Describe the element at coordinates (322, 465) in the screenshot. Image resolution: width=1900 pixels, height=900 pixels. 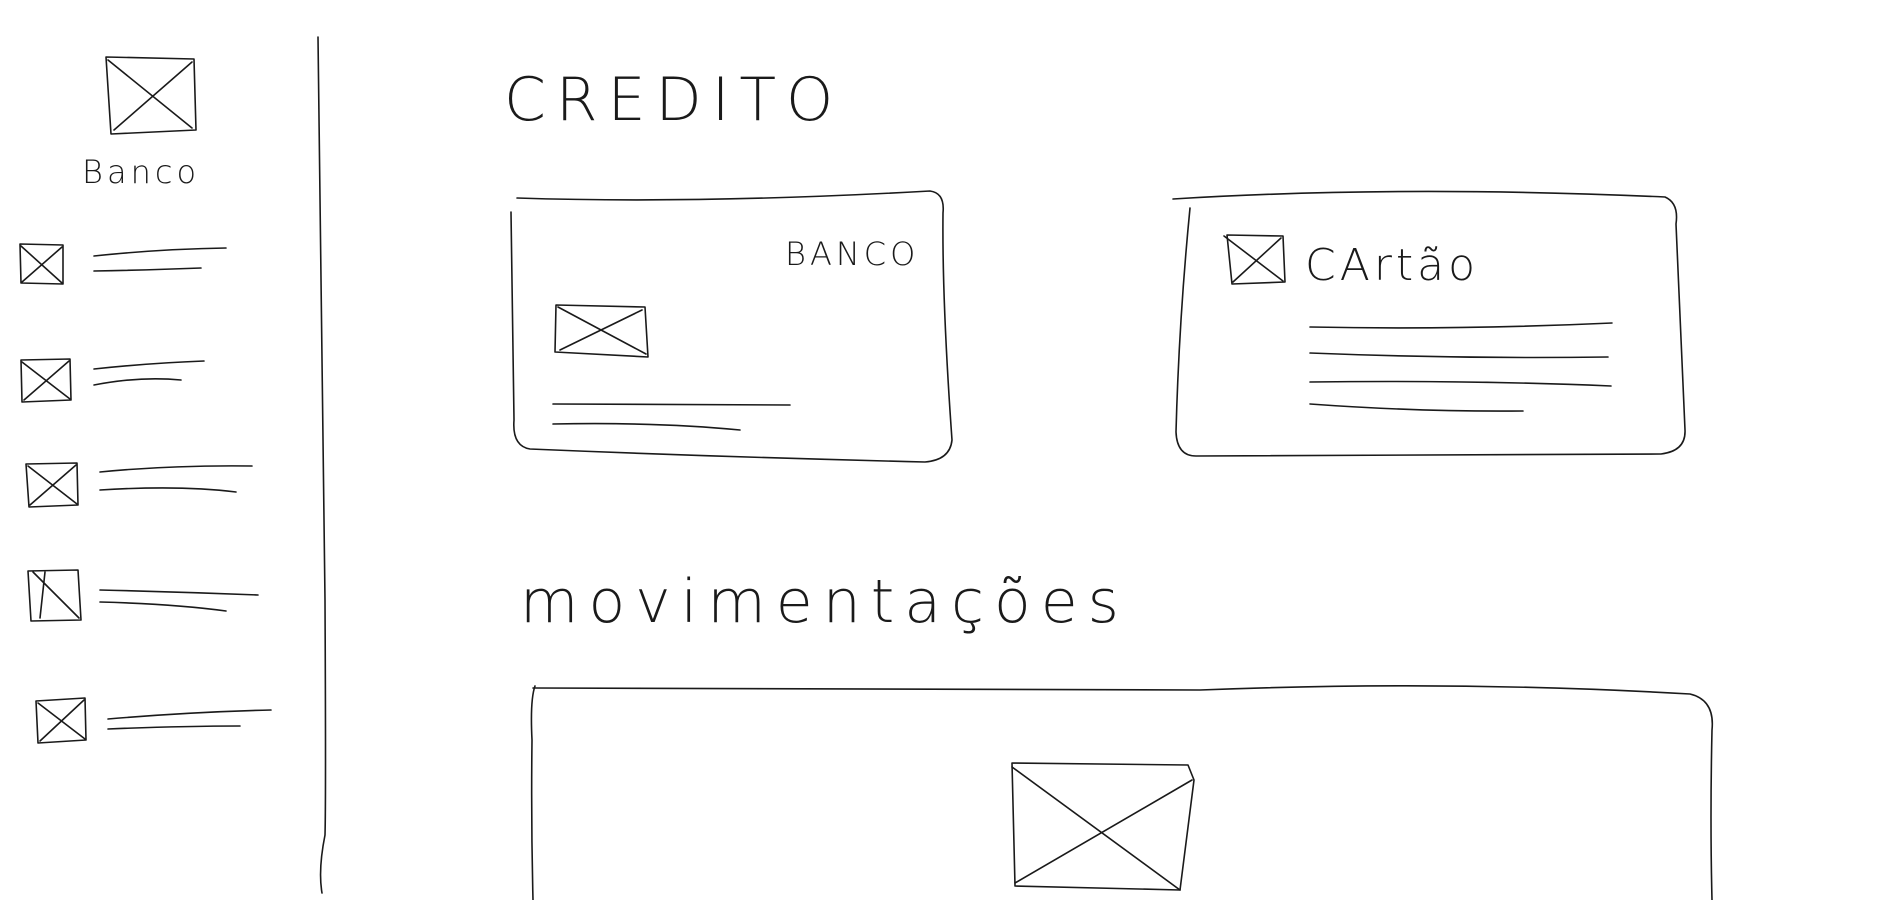
I see `sidebar-divider` at that location.